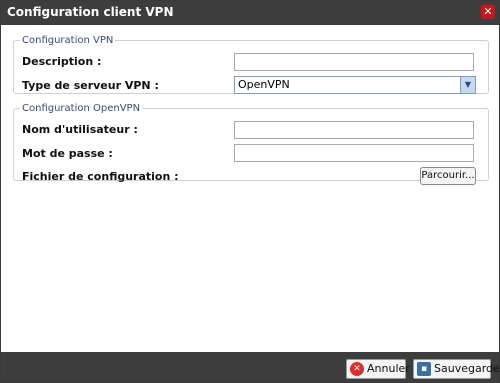 This screenshot has width=500, height=383. Describe the element at coordinates (467, 85) in the screenshot. I see `chevron-down-icon: ▼` at that location.